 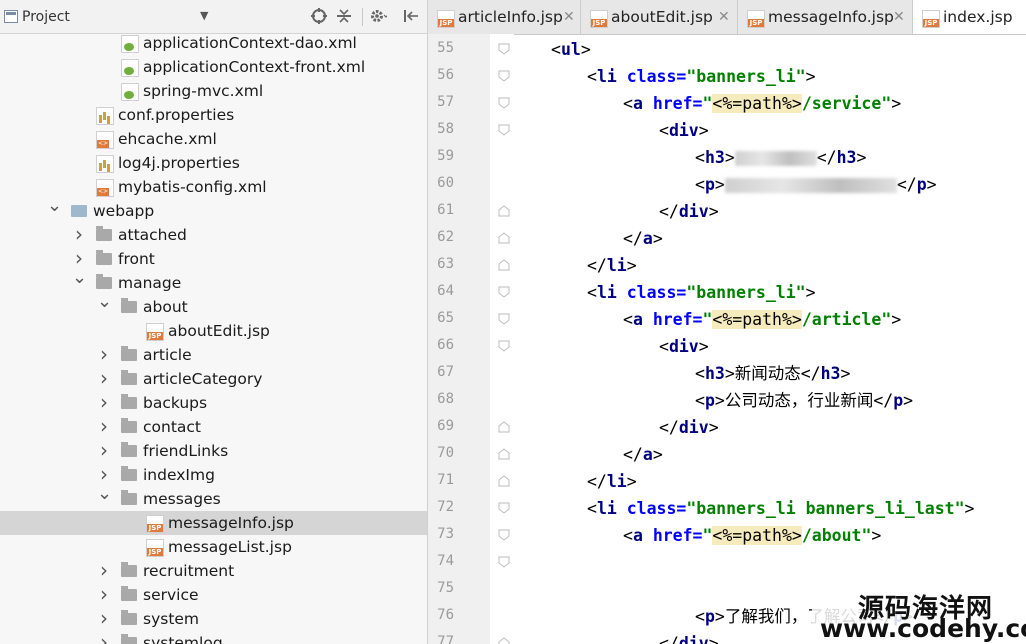 What do you see at coordinates (213, 427) in the screenshot?
I see `tree-item: › contact` at bounding box center [213, 427].